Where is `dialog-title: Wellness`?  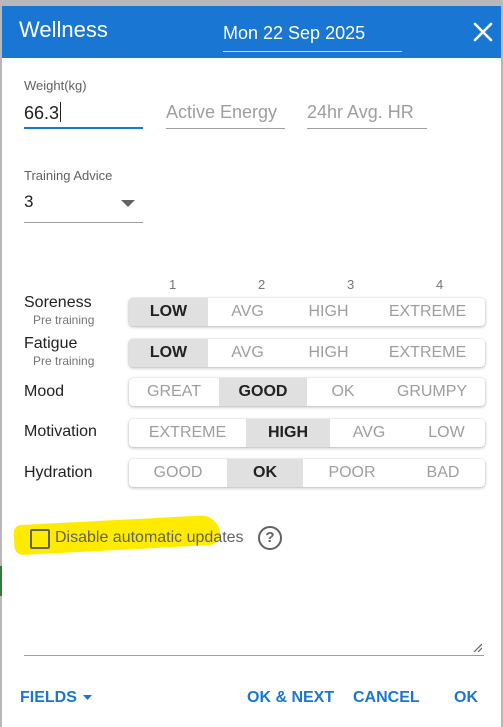
dialog-title: Wellness is located at coordinates (63, 29).